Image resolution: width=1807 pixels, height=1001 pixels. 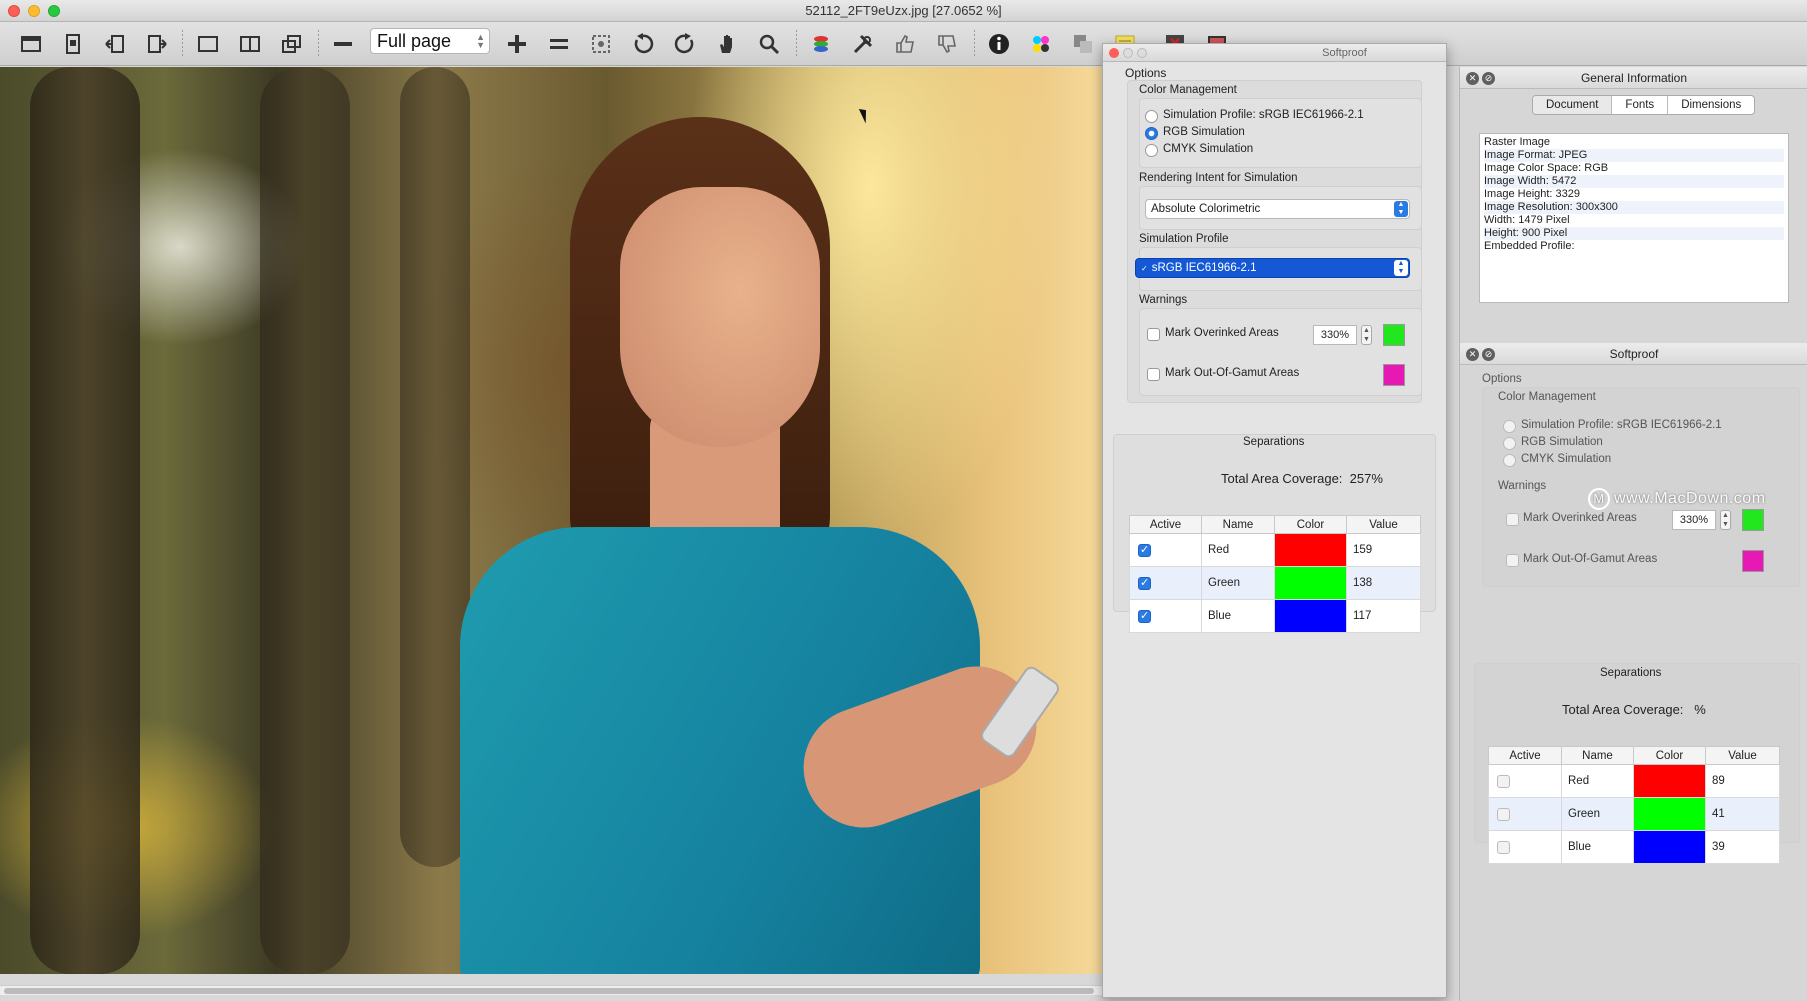 I want to click on info-line: Height: 900 Pixel, so click(x=1634, y=233).